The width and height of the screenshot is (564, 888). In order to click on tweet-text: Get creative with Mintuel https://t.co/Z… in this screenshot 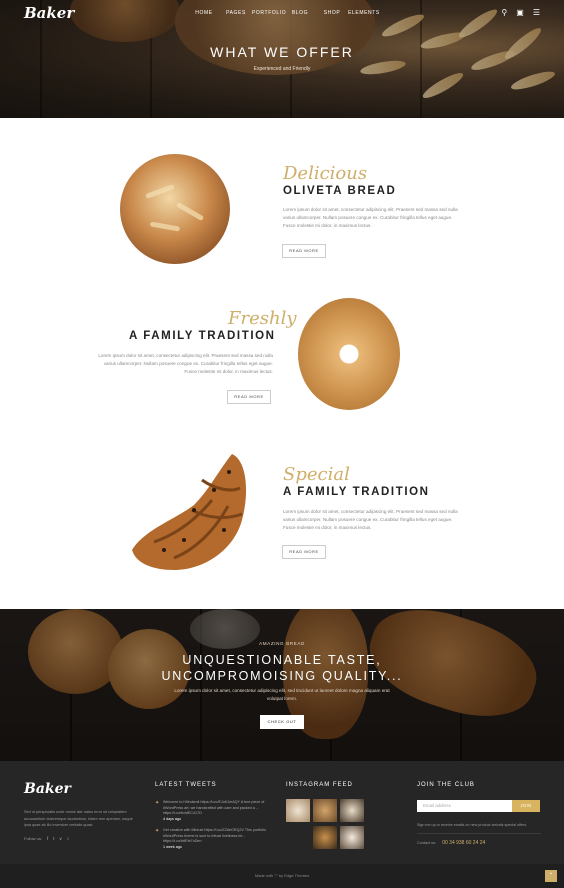, I will do `click(216, 836)`.